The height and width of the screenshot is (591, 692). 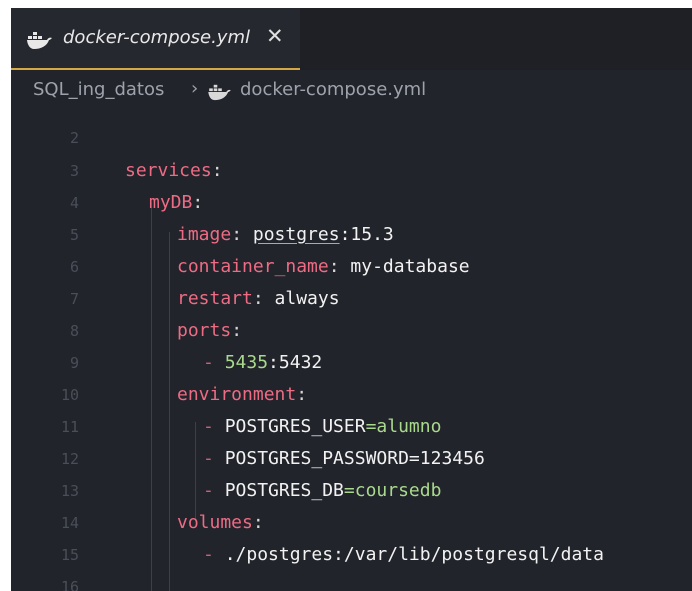 What do you see at coordinates (171, 202) in the screenshot?
I see `yaml-key: myDB` at bounding box center [171, 202].